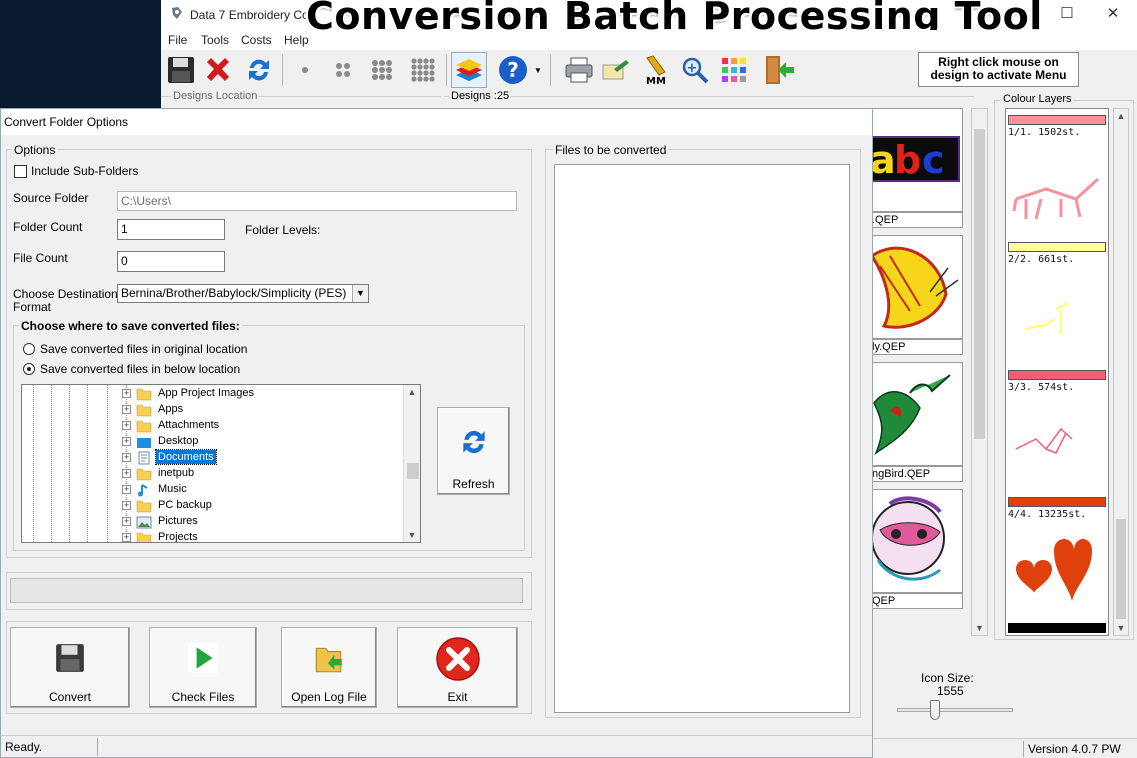 Image resolution: width=1137 pixels, height=758 pixels. I want to click on folder-tree-item: + Attachments, so click(212, 426).